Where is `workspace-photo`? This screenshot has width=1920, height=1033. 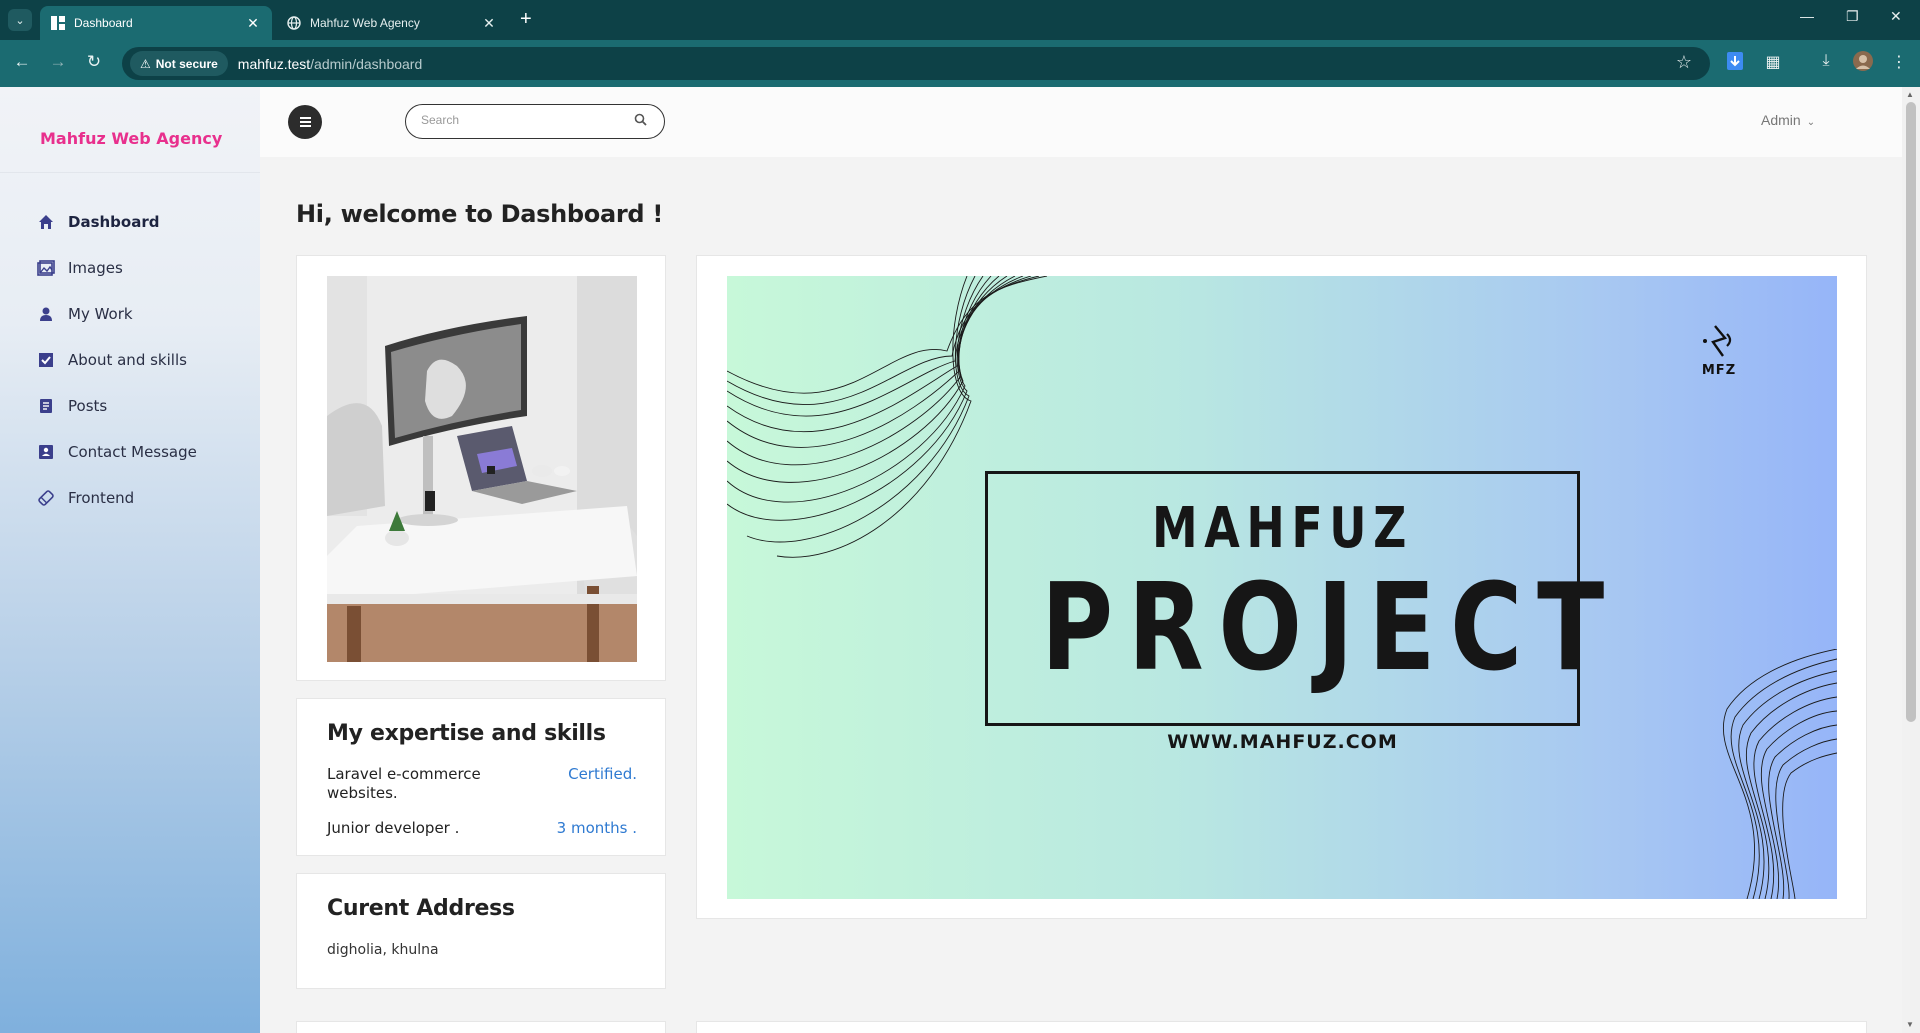
workspace-photo is located at coordinates (482, 469).